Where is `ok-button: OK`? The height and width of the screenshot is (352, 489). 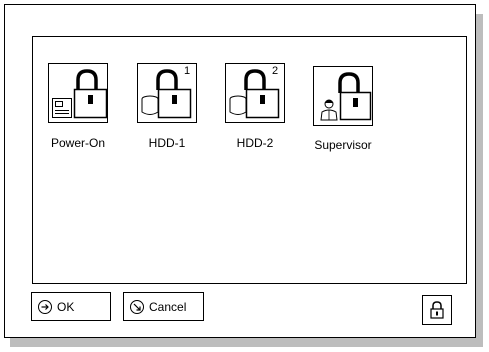 ok-button: OK is located at coordinates (71, 306).